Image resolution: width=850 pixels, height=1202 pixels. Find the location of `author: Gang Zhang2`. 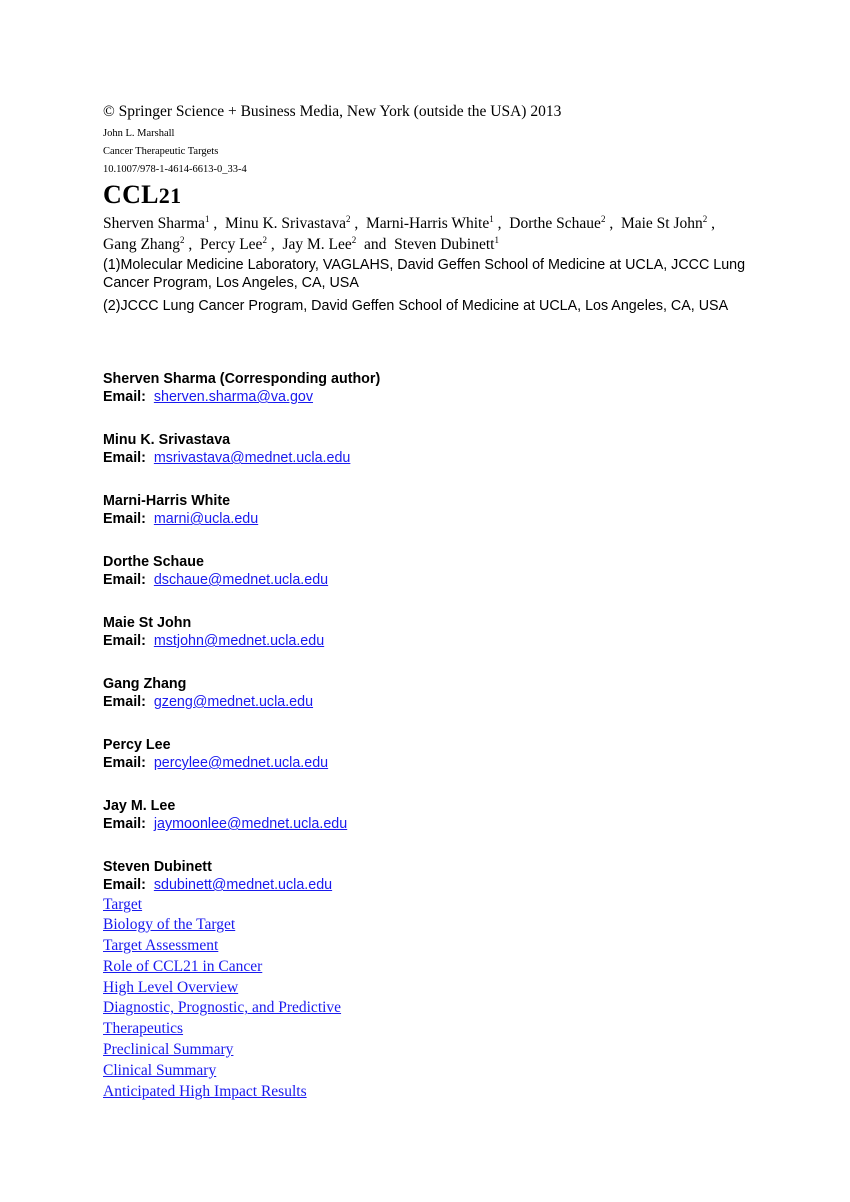

author: Gang Zhang2 is located at coordinates (144, 244).